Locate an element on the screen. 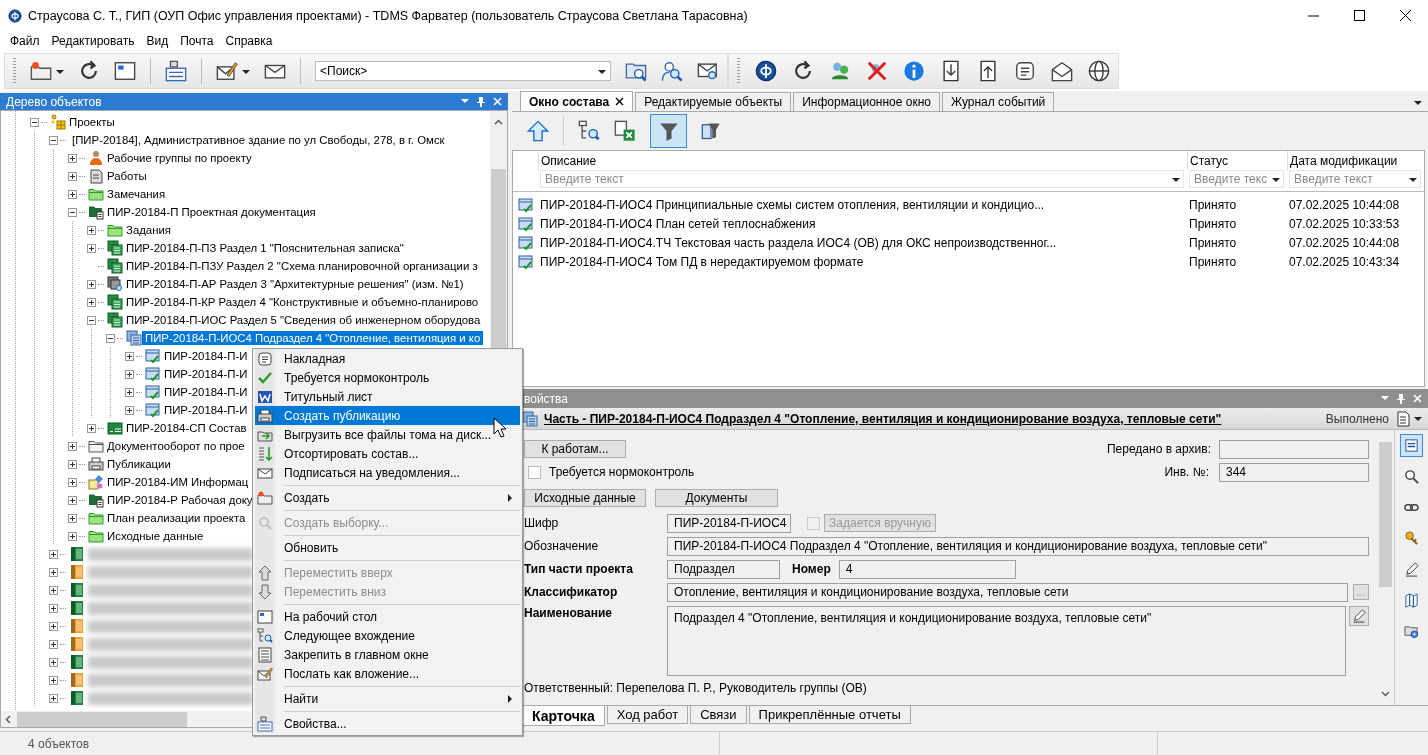 The width and height of the screenshot is (1428, 755). tree-item: [ПИР-20184], Административное здание по ул Свободы, 278, в г. Омск is located at coordinates (258, 140).